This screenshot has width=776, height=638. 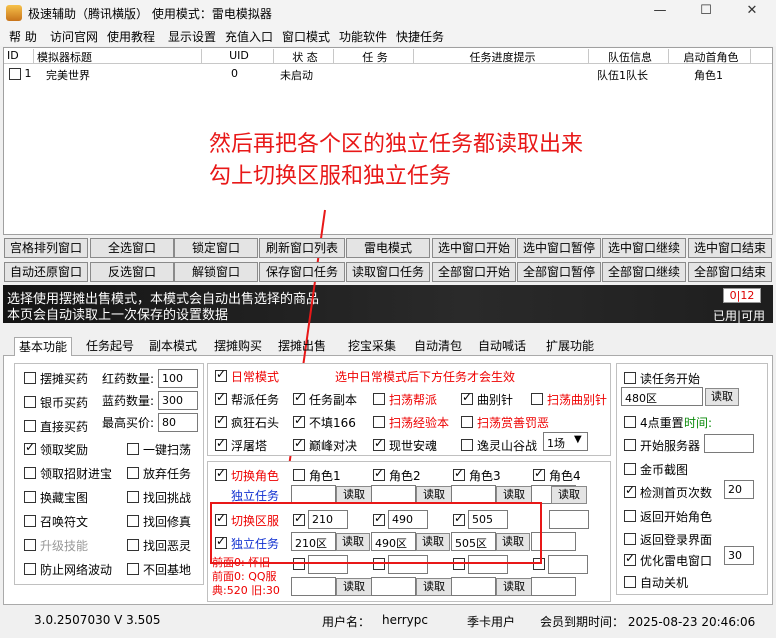 I want to click on optimize-checkbox, so click(x=630, y=558).